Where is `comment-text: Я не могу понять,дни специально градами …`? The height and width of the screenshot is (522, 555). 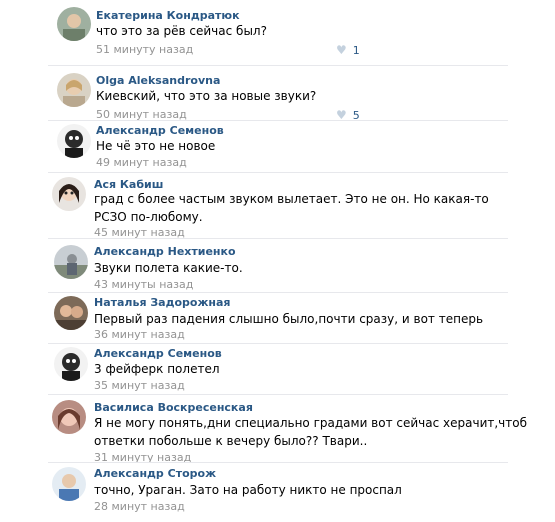
comment-text: Я не могу понять,дни специально градами … is located at coordinates (311, 423).